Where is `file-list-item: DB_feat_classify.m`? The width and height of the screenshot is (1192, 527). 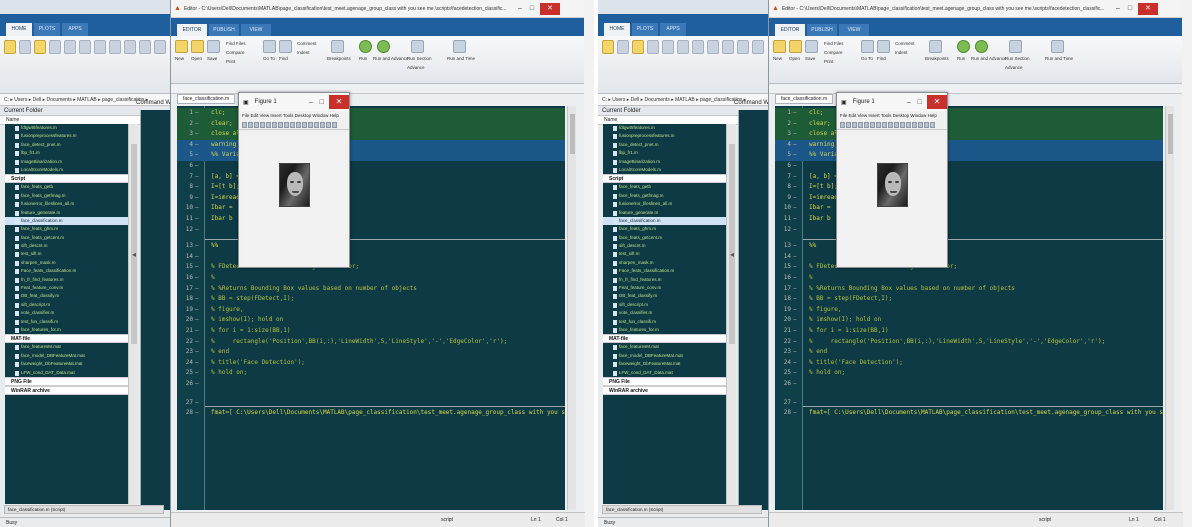 file-list-item: DB_feat_classify.m is located at coordinates (664, 296).